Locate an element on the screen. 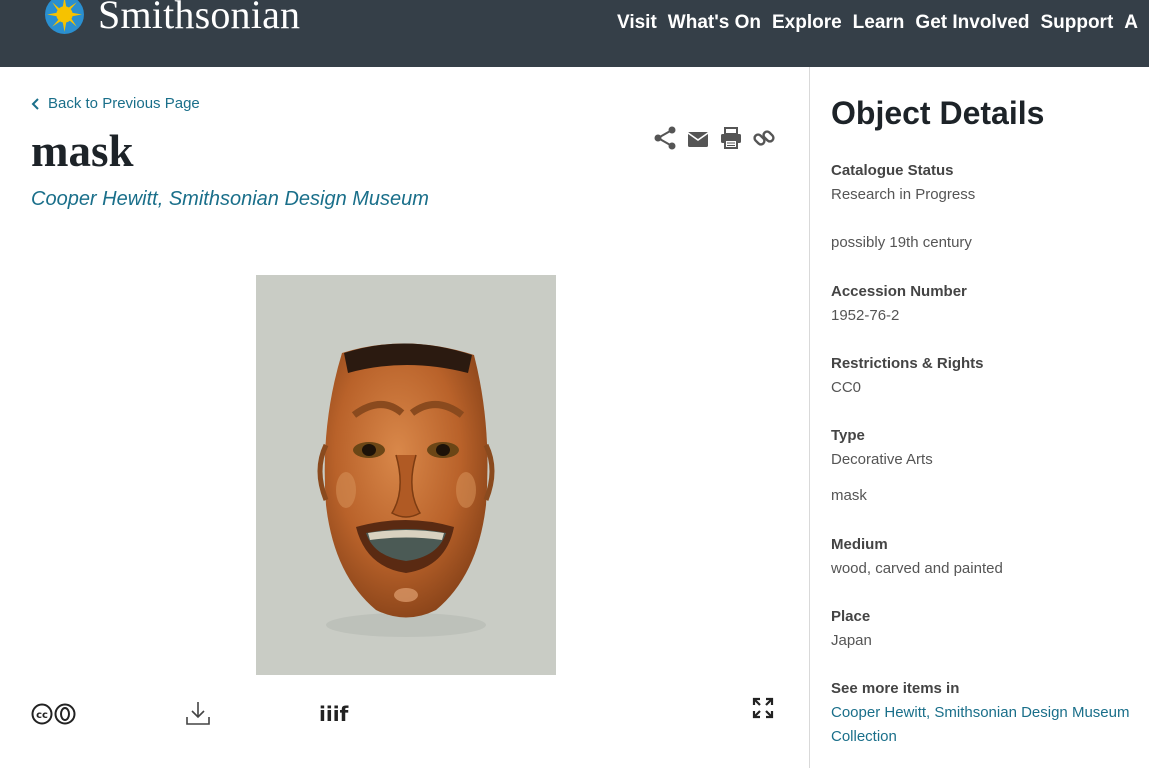  download-icon is located at coordinates (198, 713).